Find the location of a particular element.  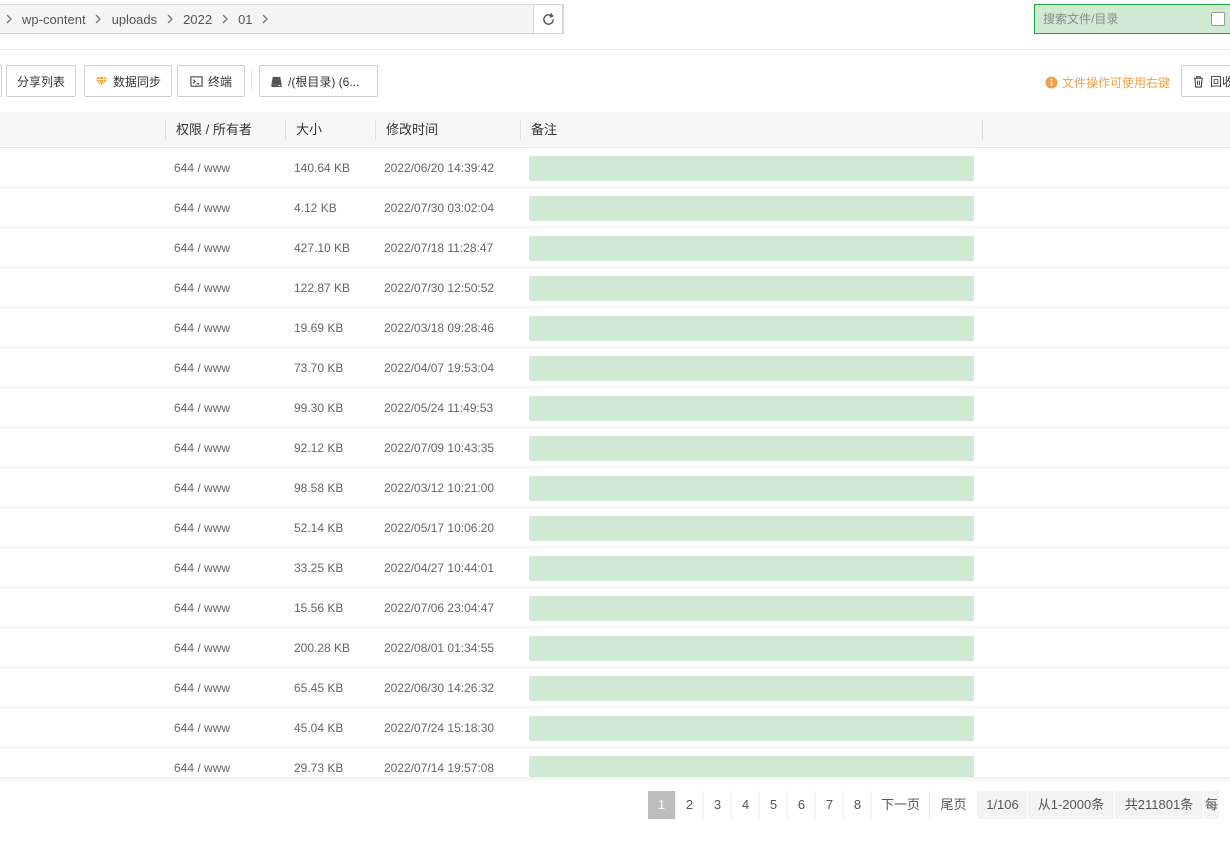

table-row: 644 / www 33.25 KB 2022/04/27 10:44:01 is located at coordinates (615, 568).